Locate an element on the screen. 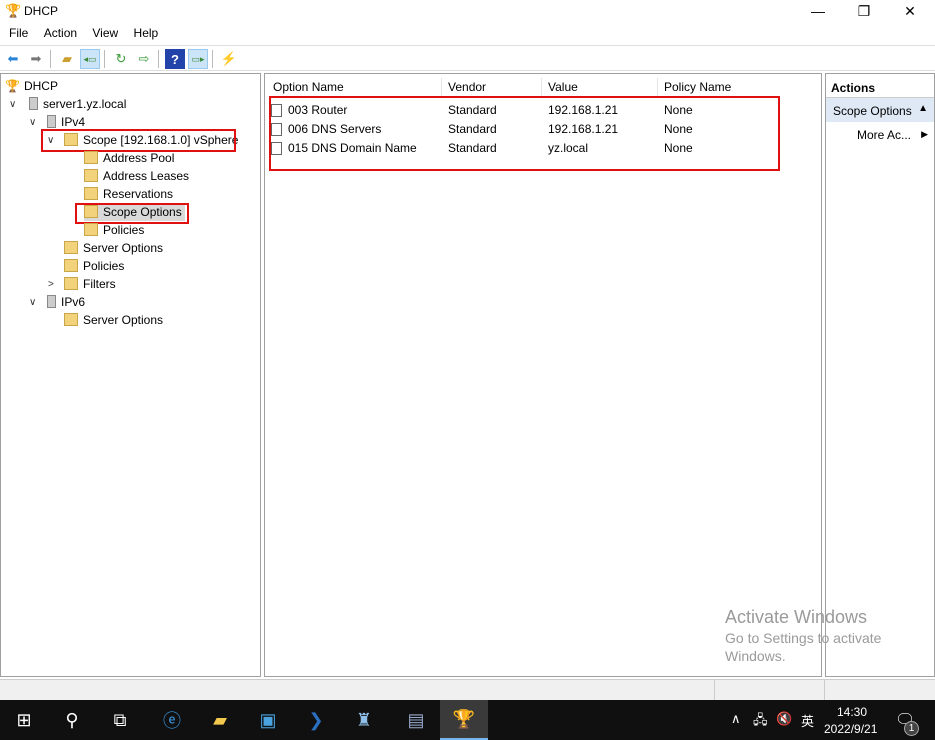 This screenshot has height=740, width=935. window-title: DHCP is located at coordinates (41, 11).